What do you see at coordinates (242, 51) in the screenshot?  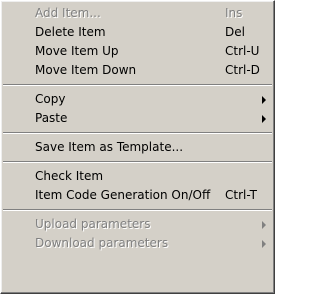 I see `menu-item-shortcut: Ctrl-U` at bounding box center [242, 51].